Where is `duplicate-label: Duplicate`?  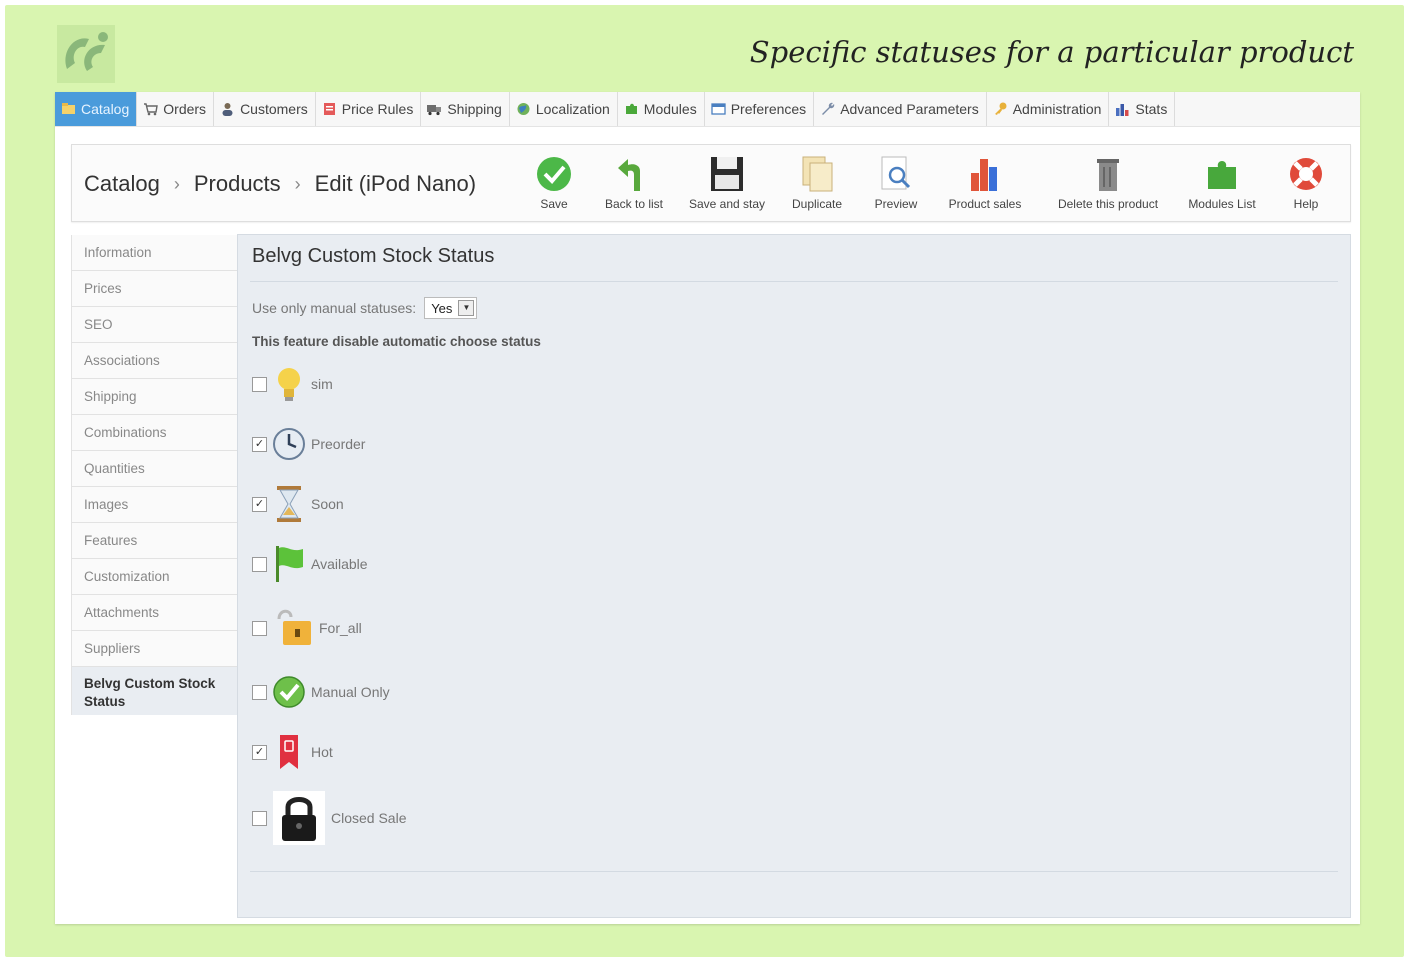
duplicate-label: Duplicate is located at coordinates (817, 204).